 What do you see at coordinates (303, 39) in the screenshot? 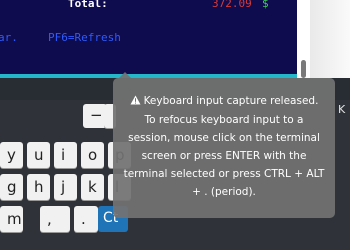
I see `terminal-scrollbar` at bounding box center [303, 39].